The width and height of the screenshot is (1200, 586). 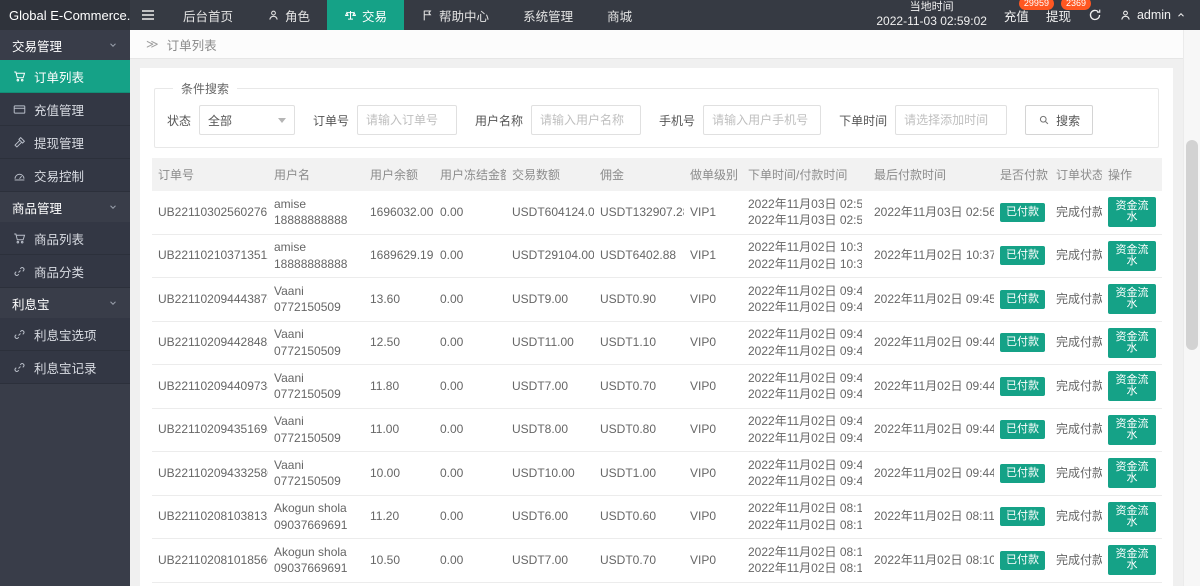 I want to click on top-nav: 后台首页 角色 交易 帮助中心 系统管理 商城, so click(x=407, y=15).